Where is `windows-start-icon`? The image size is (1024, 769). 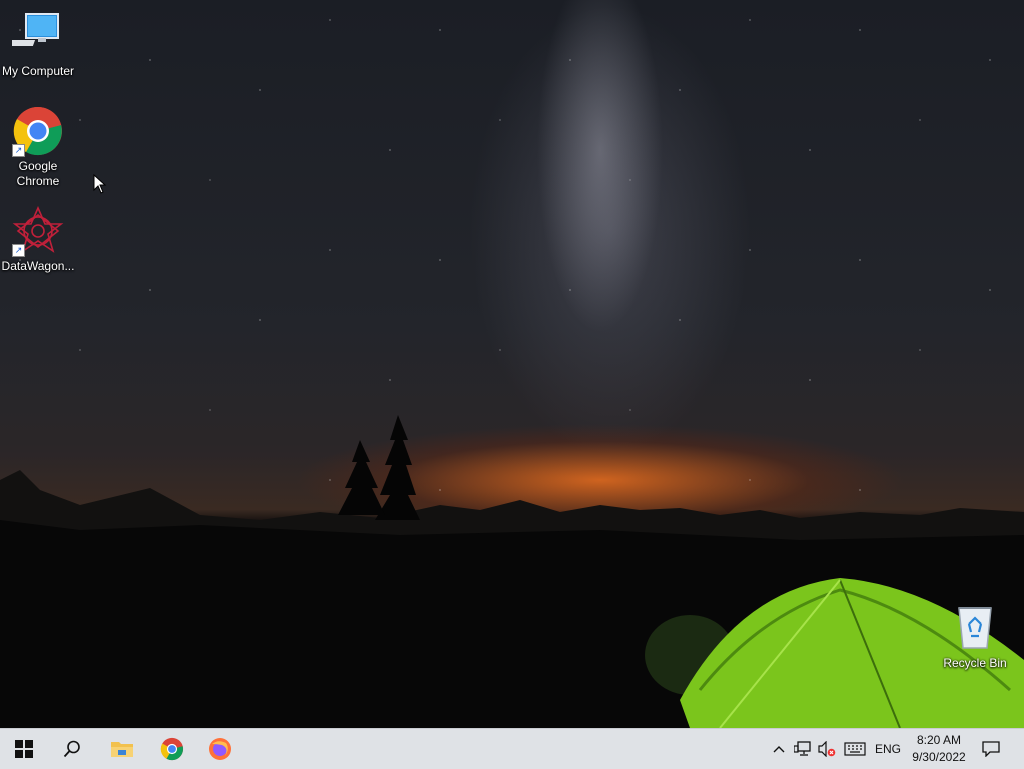
windows-start-icon is located at coordinates (24, 749).